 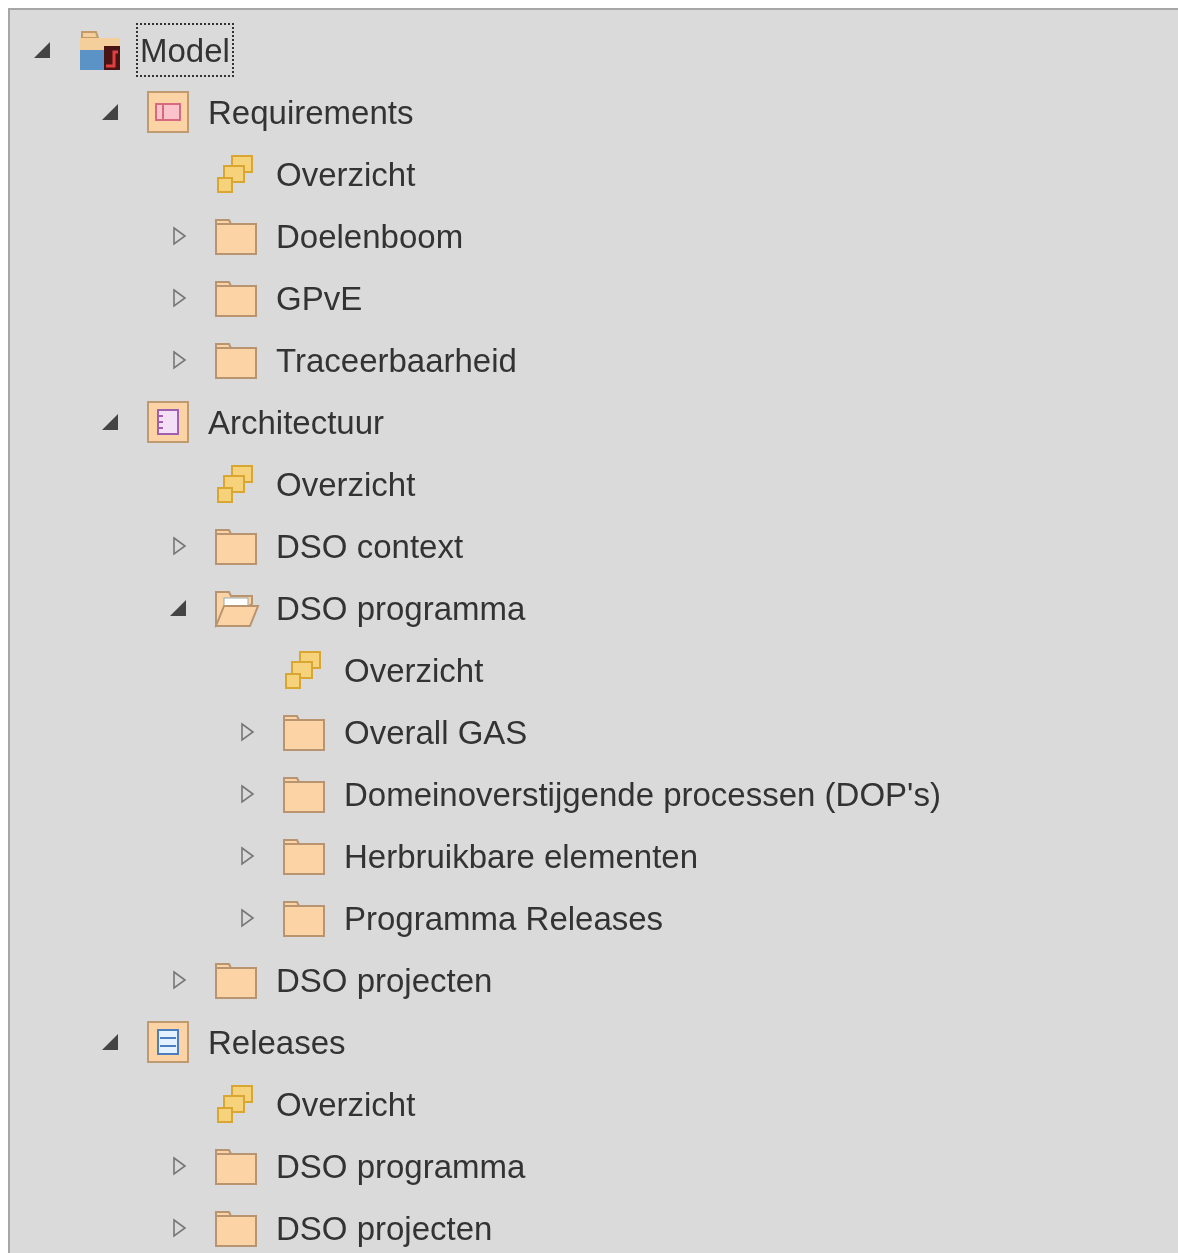 What do you see at coordinates (504, 918) in the screenshot?
I see `tree-item: Programma Releases` at bounding box center [504, 918].